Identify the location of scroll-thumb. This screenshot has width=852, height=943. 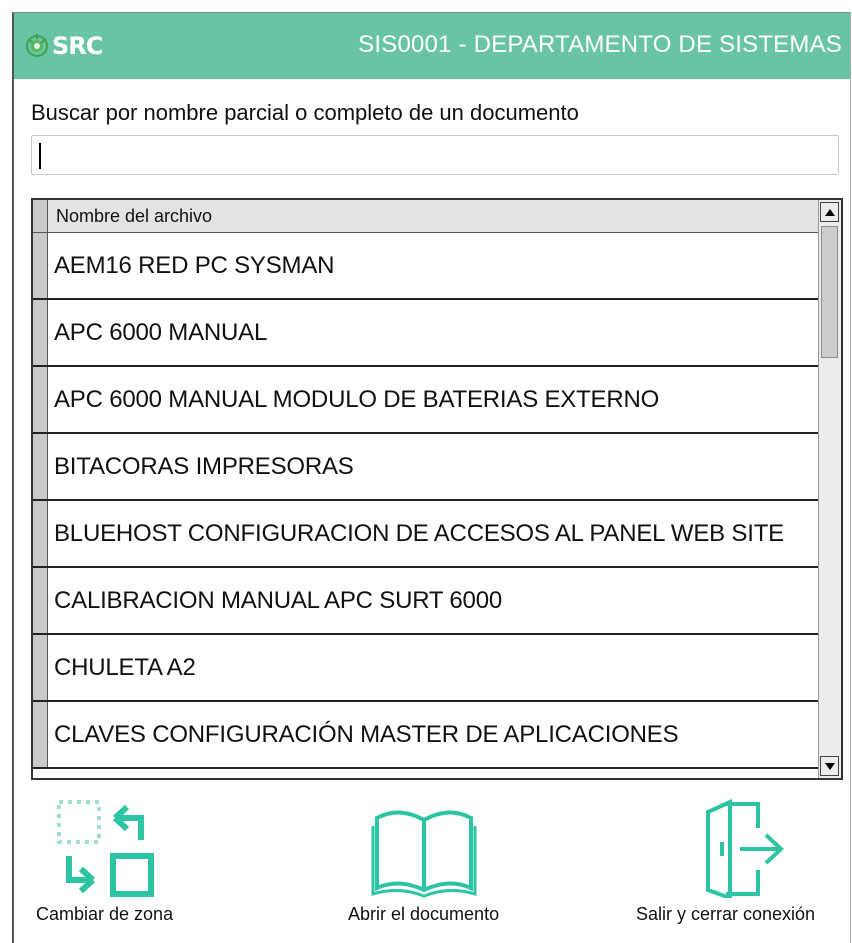
(829, 292).